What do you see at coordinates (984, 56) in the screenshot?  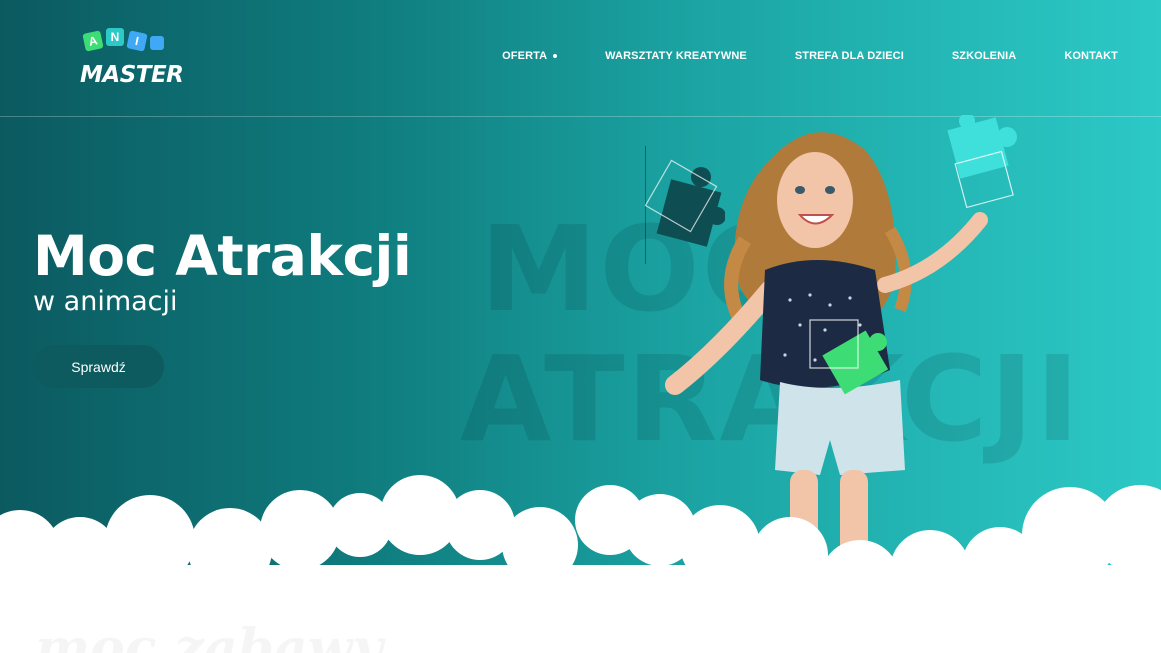 I see `nav-item-szkolenia: SZKOLENIA` at bounding box center [984, 56].